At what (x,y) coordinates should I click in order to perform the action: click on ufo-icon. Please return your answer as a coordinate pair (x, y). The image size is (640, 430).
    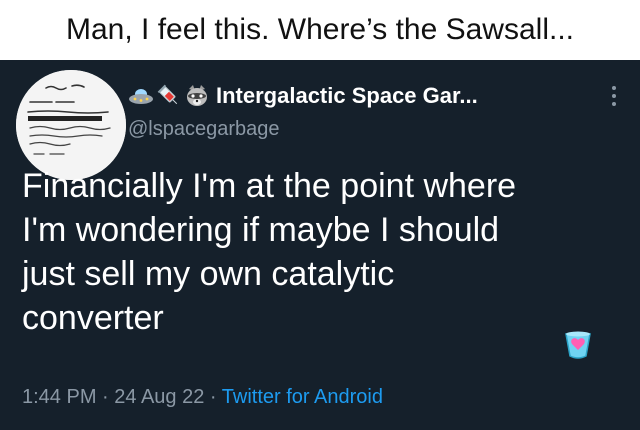
    Looking at the image, I should click on (141, 96).